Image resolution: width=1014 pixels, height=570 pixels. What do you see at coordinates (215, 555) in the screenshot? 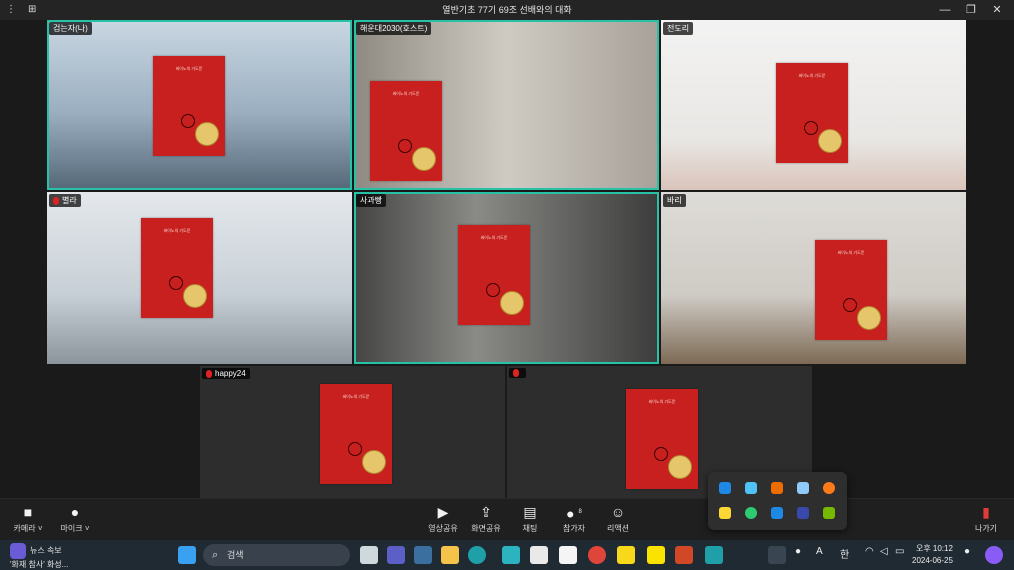
I see `search-icon: ⌕` at bounding box center [215, 555].